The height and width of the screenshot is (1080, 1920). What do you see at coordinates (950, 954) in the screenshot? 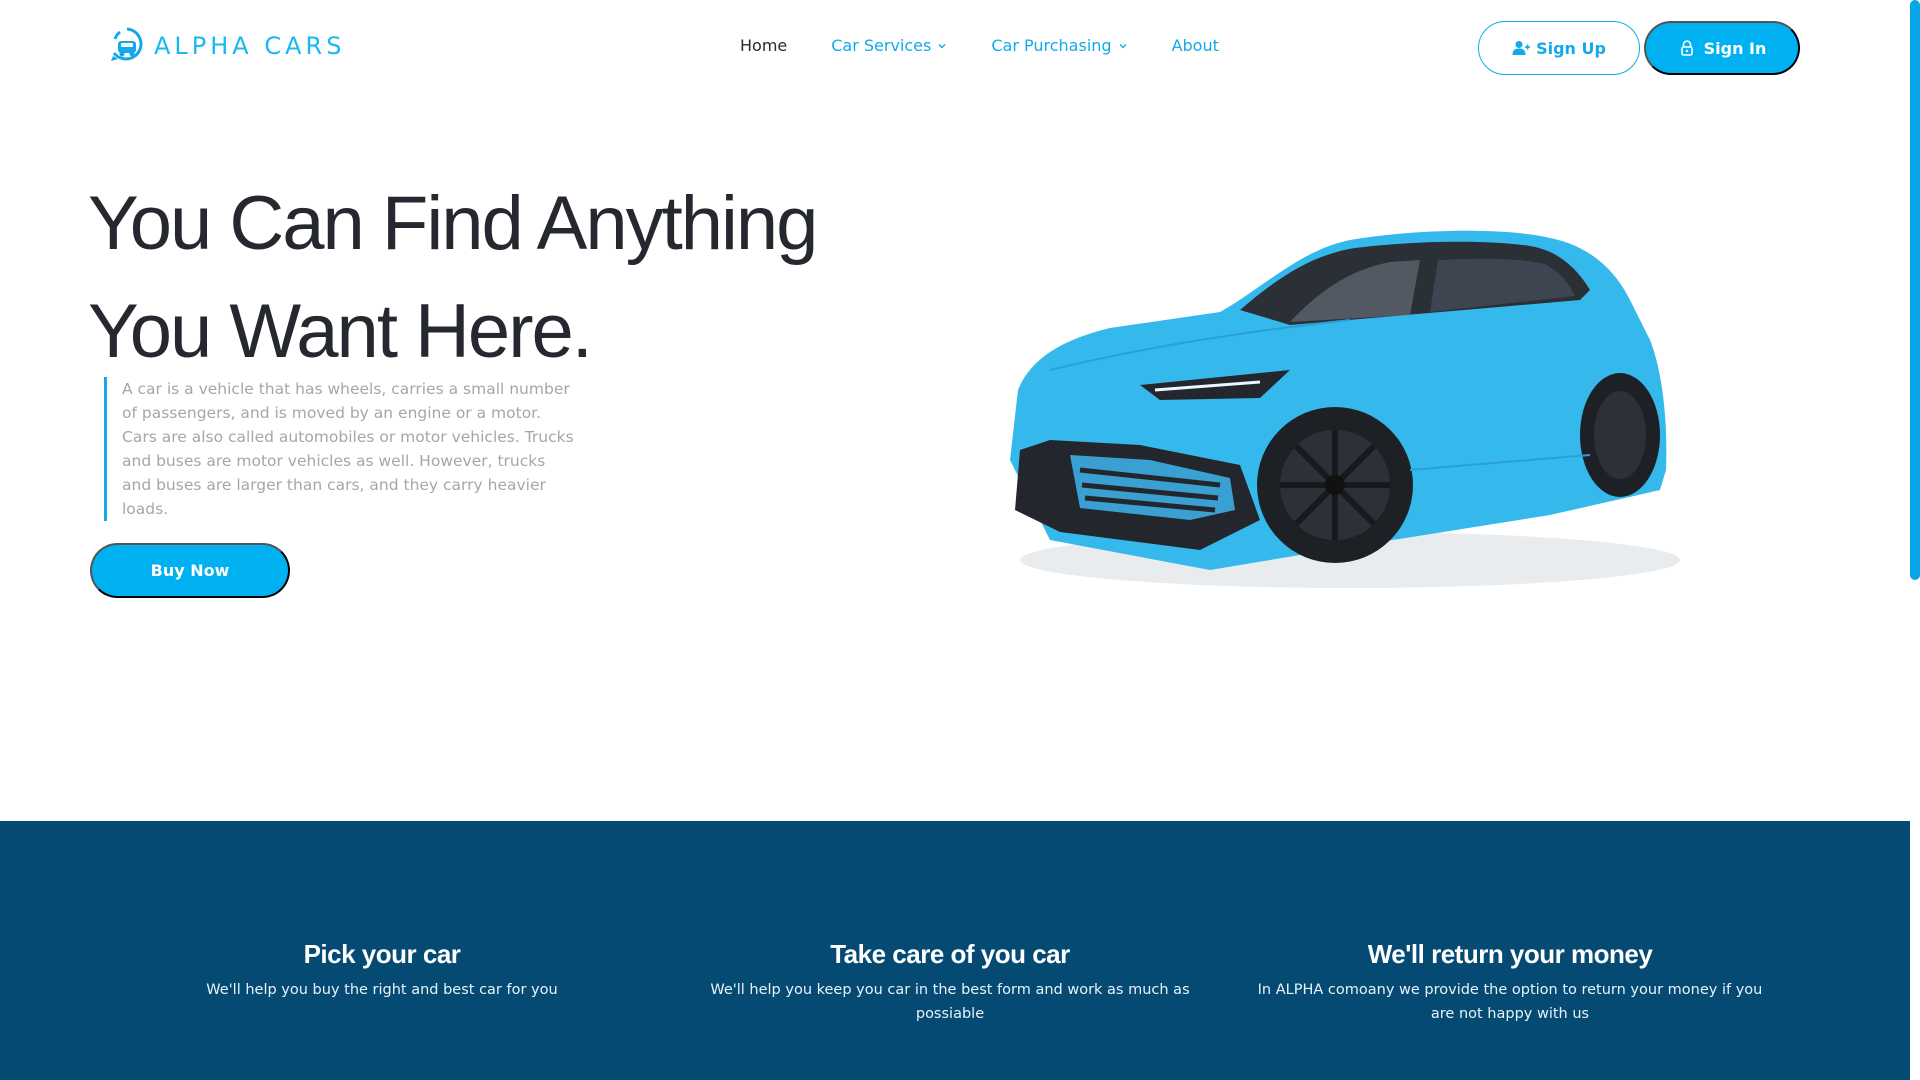
I see `feature-title: Take care of you car` at bounding box center [950, 954].